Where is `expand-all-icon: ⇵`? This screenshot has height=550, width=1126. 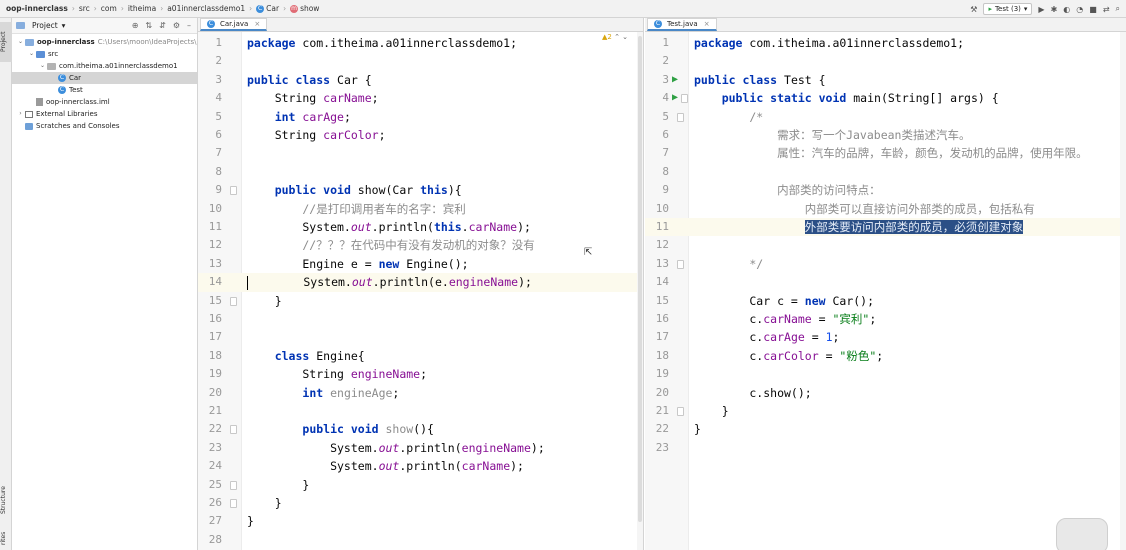
expand-all-icon: ⇵ is located at coordinates (162, 25).